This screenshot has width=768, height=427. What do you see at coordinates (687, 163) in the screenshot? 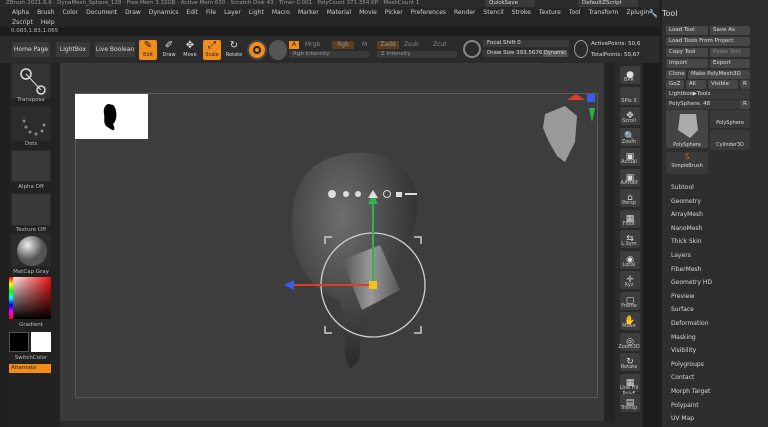
I see `tool-thumb-simplebrush: ઽ SimpleBrush` at bounding box center [687, 163].